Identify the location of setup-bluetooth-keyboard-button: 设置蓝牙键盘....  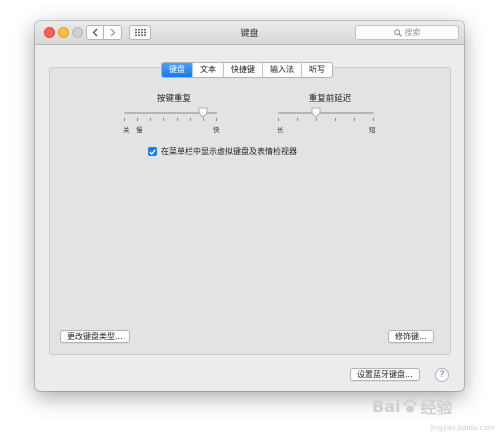
(385, 374).